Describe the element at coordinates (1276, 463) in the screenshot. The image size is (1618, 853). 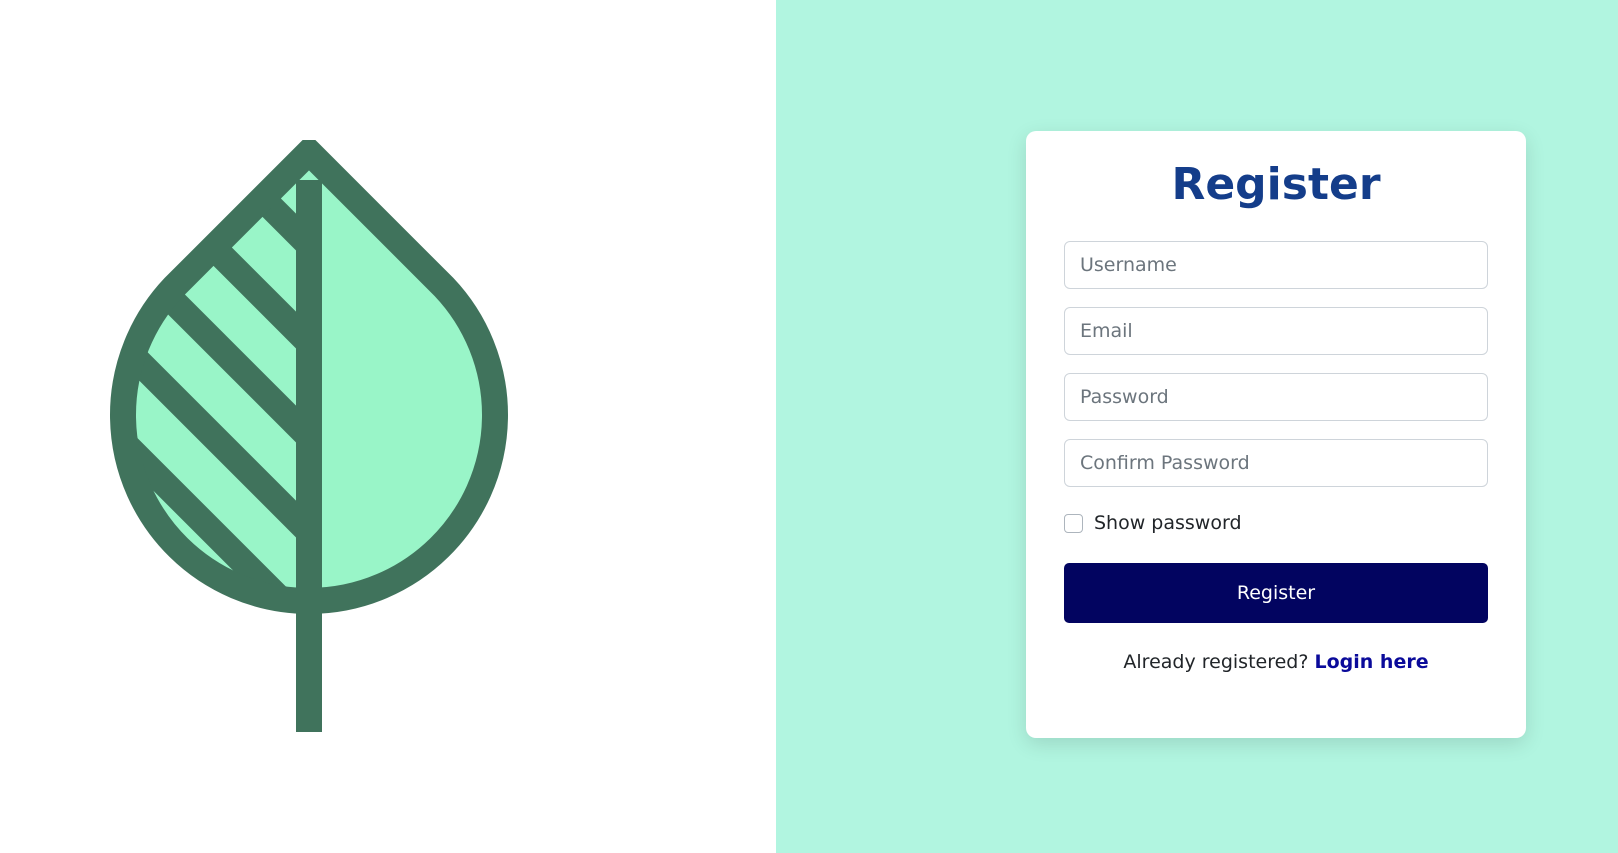
I see `confirm-password-input` at that location.